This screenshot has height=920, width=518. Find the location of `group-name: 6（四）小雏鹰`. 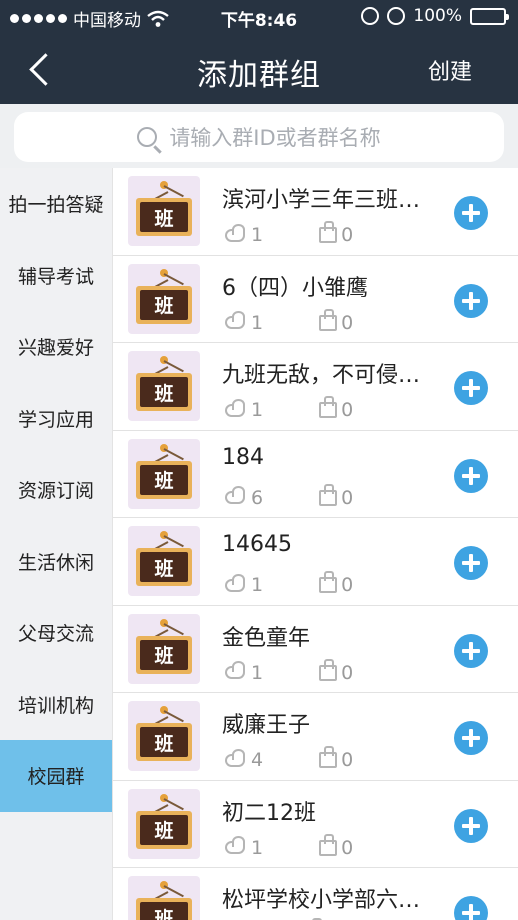

group-name: 6（四）小雏鹰 is located at coordinates (295, 288).